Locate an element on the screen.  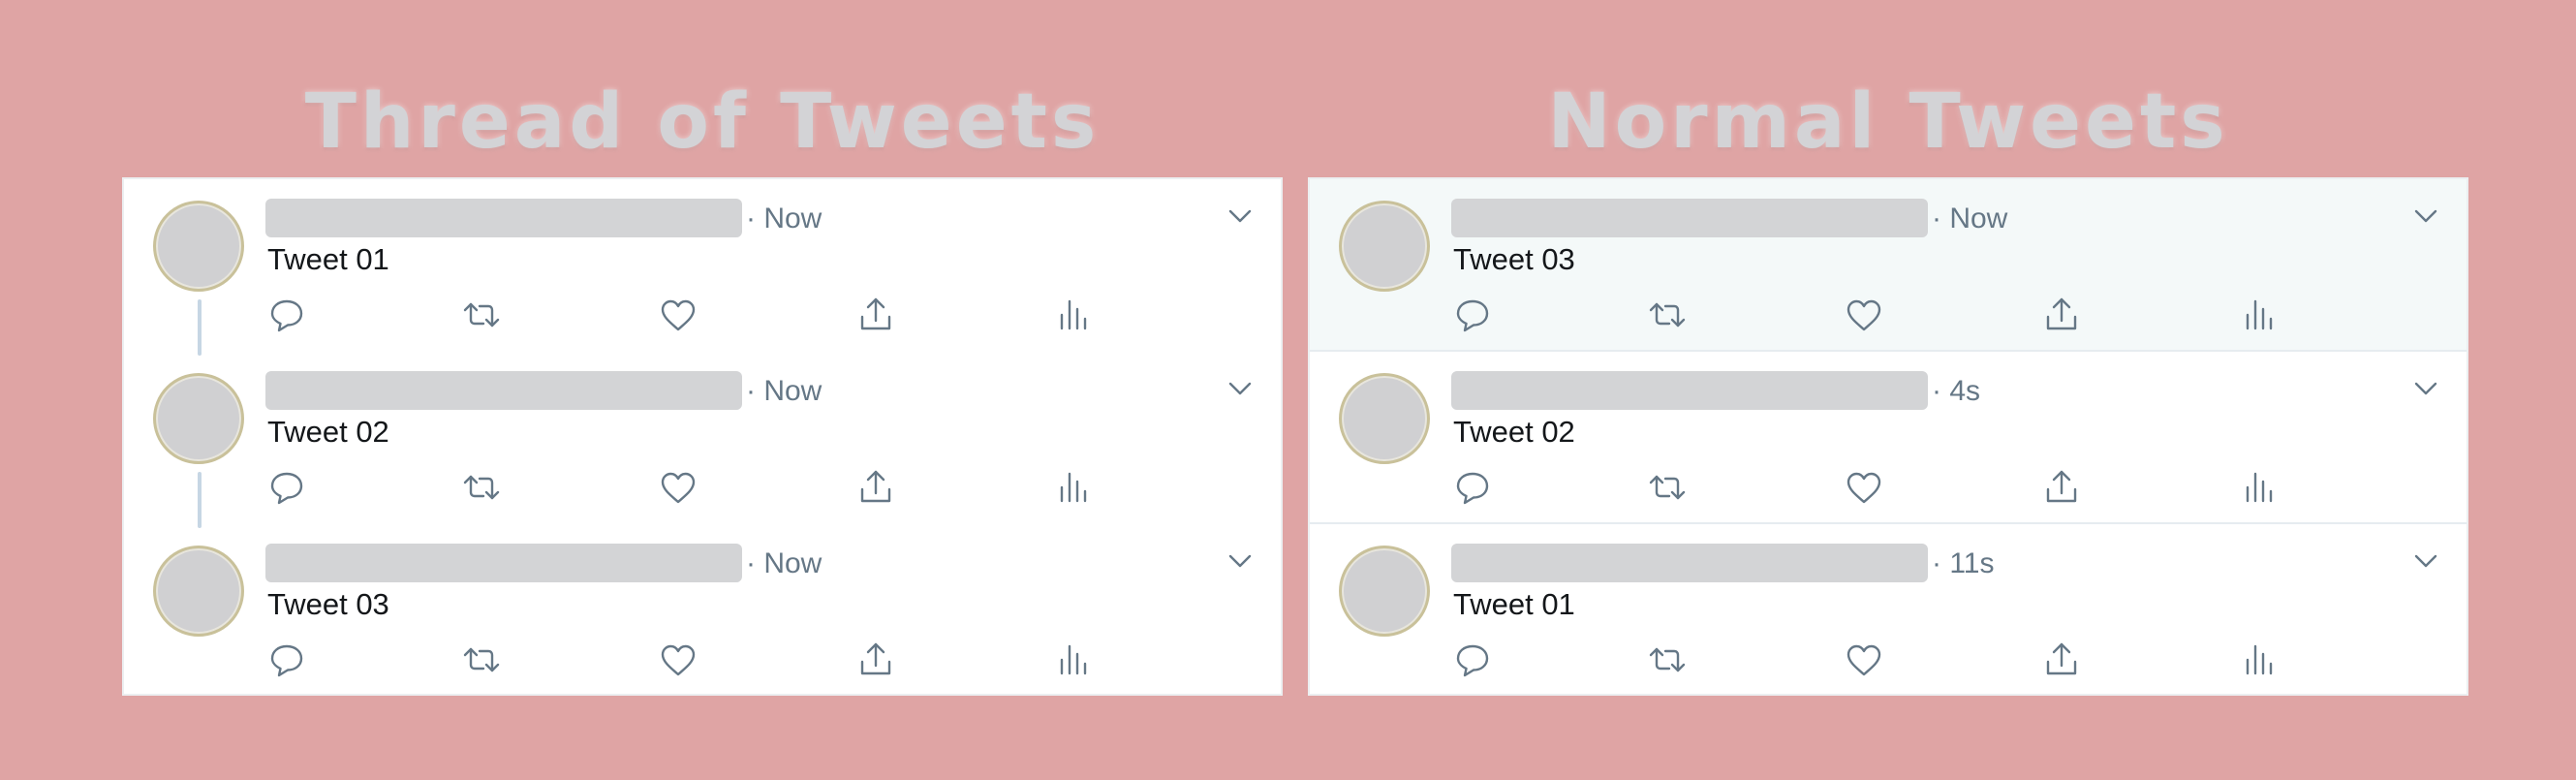
timestamp: · 11s is located at coordinates (1963, 564).